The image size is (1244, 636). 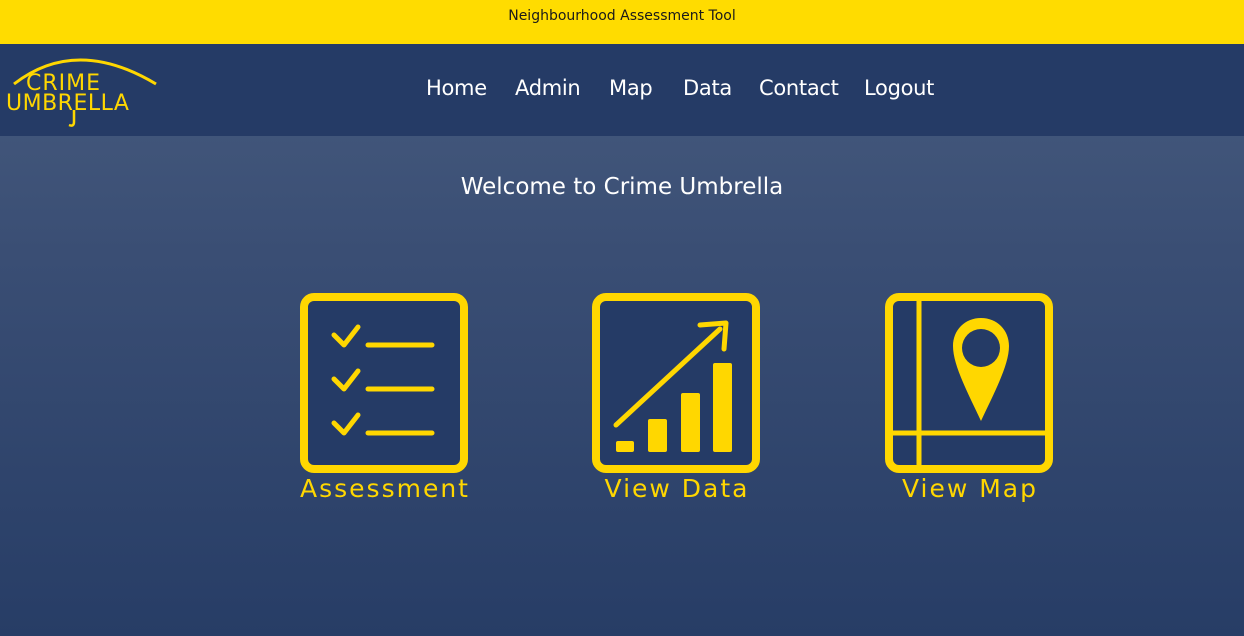 I want to click on nav-home: Home, so click(x=456, y=88).